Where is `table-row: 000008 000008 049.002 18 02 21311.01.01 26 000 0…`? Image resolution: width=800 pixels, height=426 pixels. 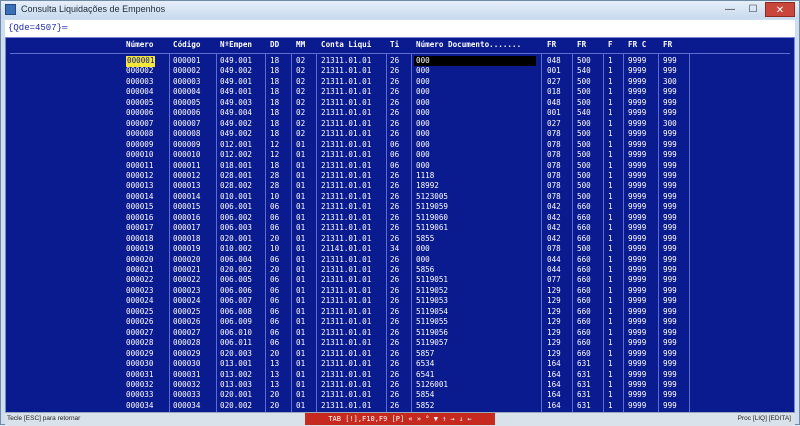
table-row: 000008 000008 049.002 18 02 21311.01.01 26 000 0… is located at coordinates (400, 134).